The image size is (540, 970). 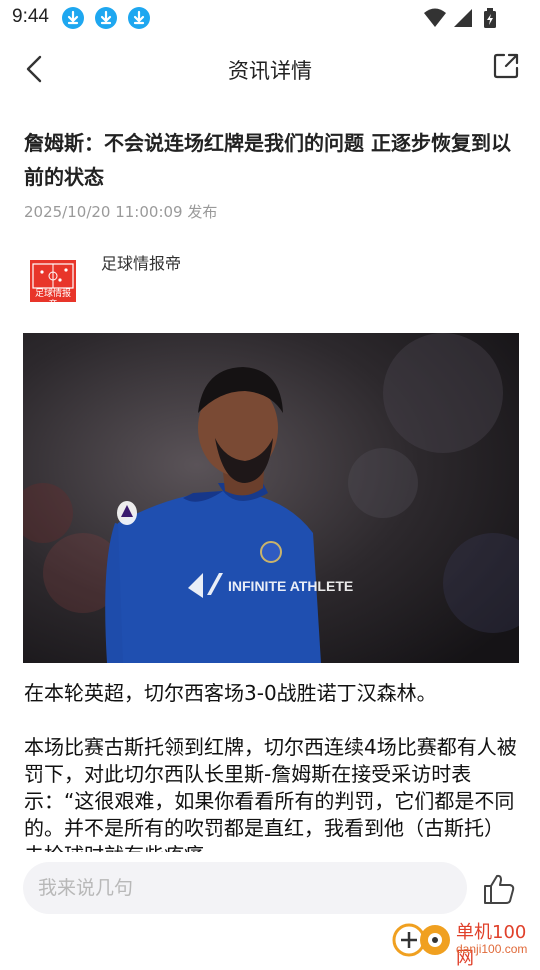 What do you see at coordinates (435, 17) in the screenshot?
I see `wifi-icon` at bounding box center [435, 17].